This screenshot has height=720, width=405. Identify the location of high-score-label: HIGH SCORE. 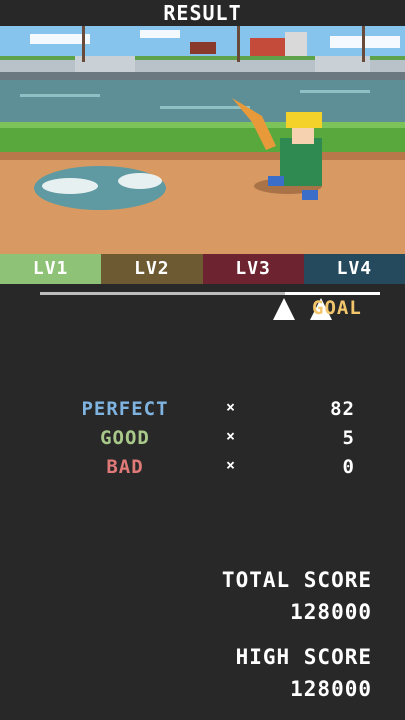
(303, 657).